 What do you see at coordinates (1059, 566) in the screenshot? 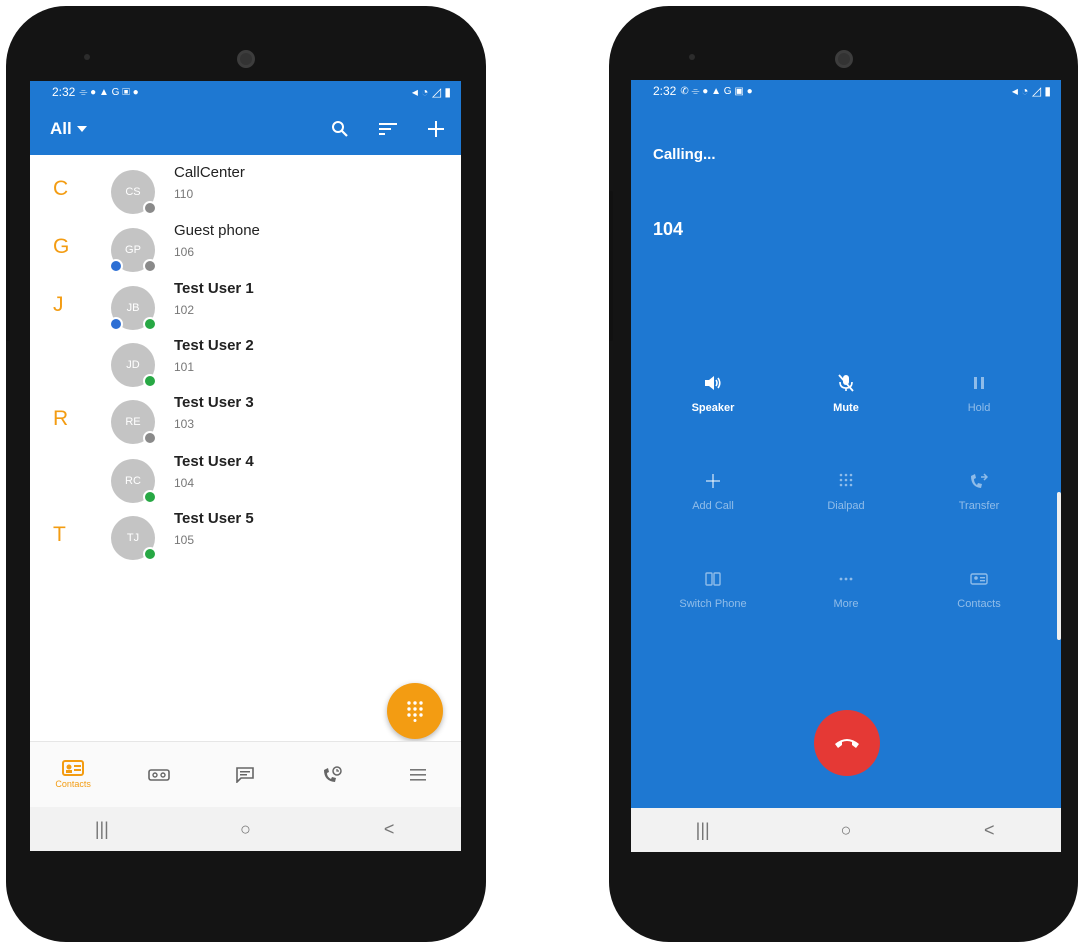
I see `scrollbar` at bounding box center [1059, 566].